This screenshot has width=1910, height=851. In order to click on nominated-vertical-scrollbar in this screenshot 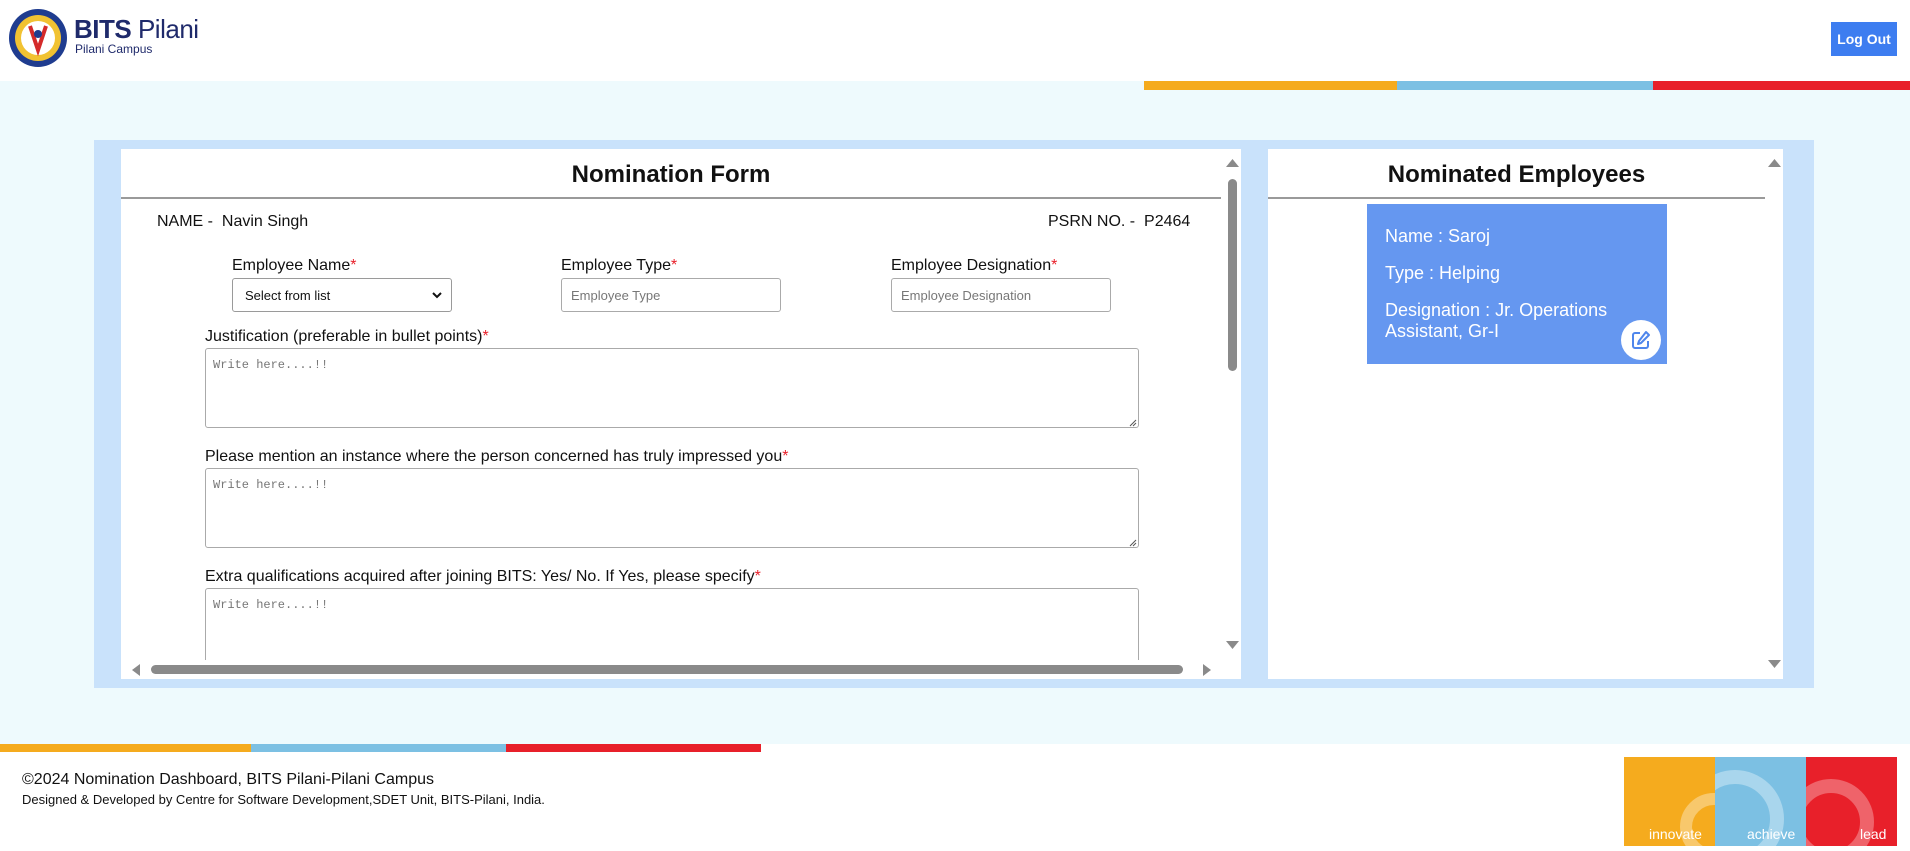, I will do `click(1774, 414)`.